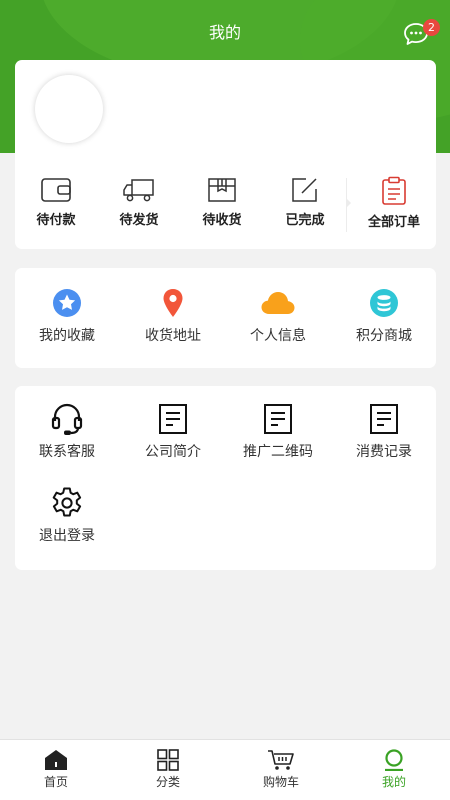  I want to click on divider, so click(348, 203).